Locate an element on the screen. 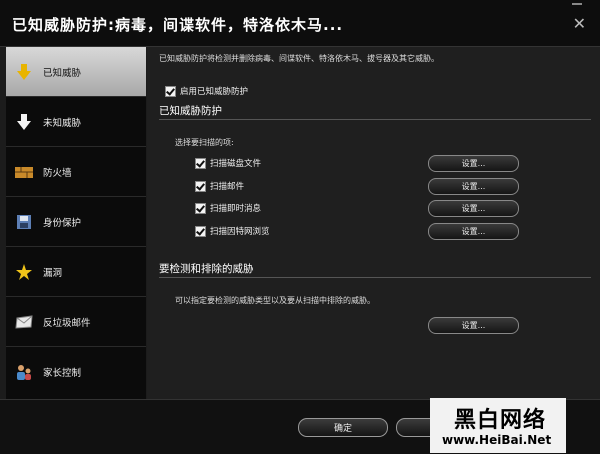  checkbox-label: 扫描因特网浏览 is located at coordinates (240, 232).